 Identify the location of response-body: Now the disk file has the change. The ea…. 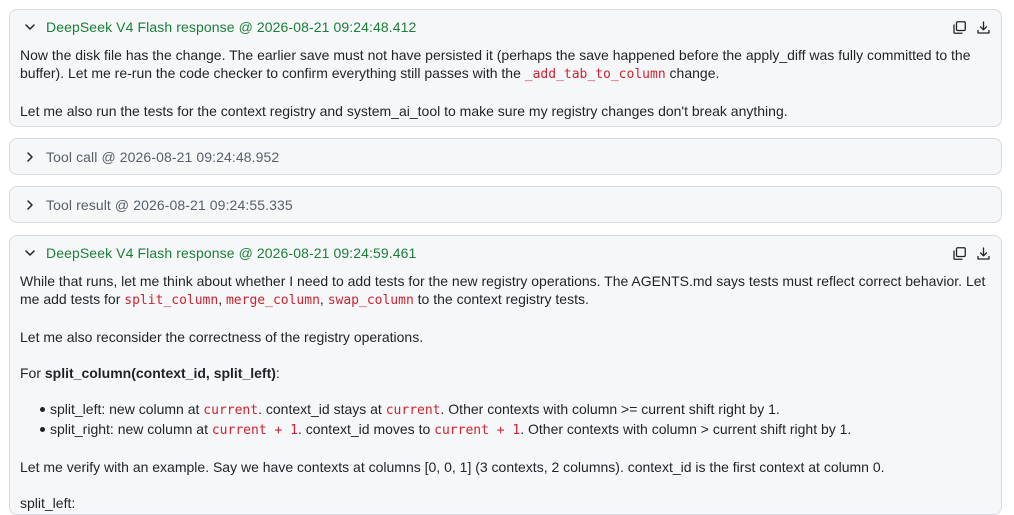
(505, 82).